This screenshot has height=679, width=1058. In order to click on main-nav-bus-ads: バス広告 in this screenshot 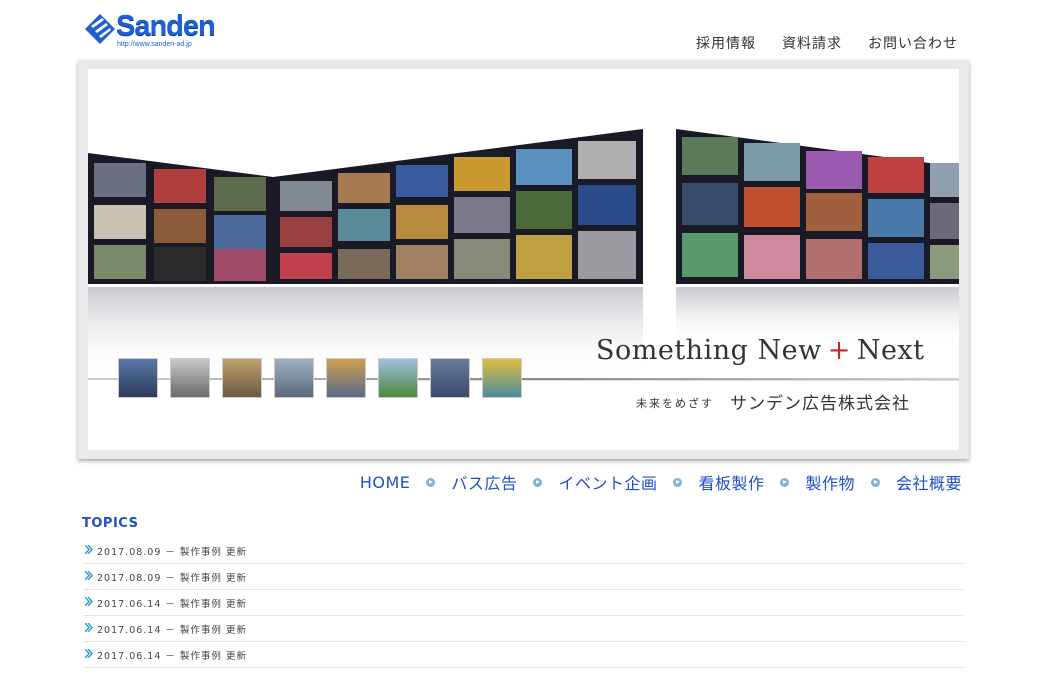, I will do `click(484, 482)`.